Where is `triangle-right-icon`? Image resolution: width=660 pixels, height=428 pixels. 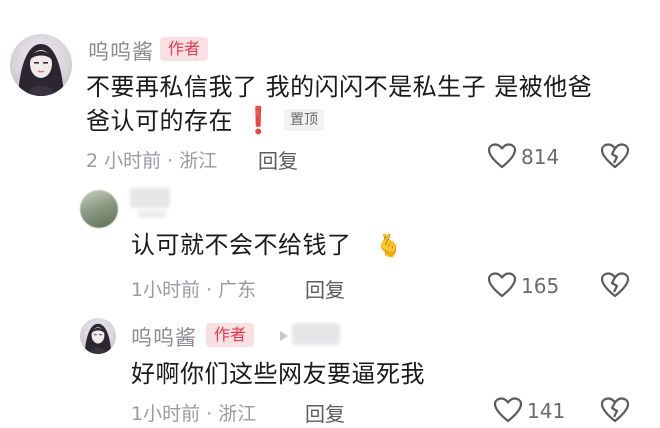 triangle-right-icon is located at coordinates (284, 336).